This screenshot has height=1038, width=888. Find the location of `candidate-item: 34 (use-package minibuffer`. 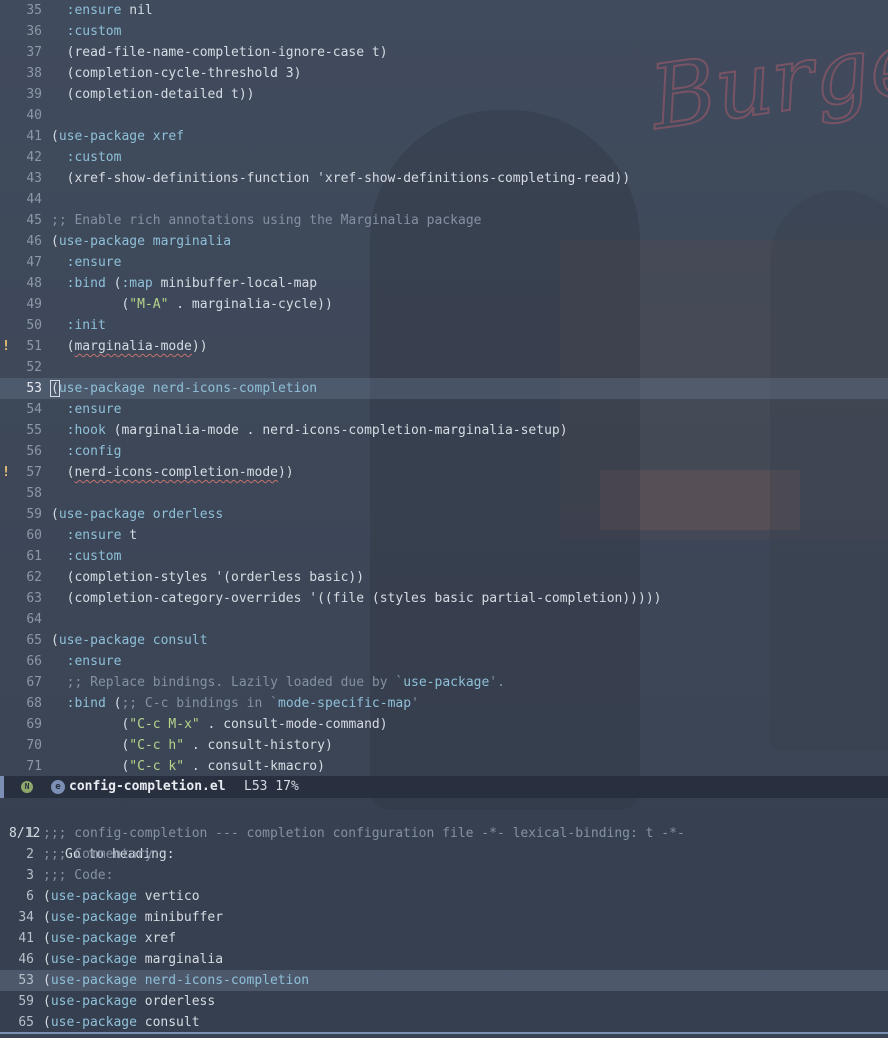

candidate-item: 34 (use-package minibuffer is located at coordinates (444, 917).